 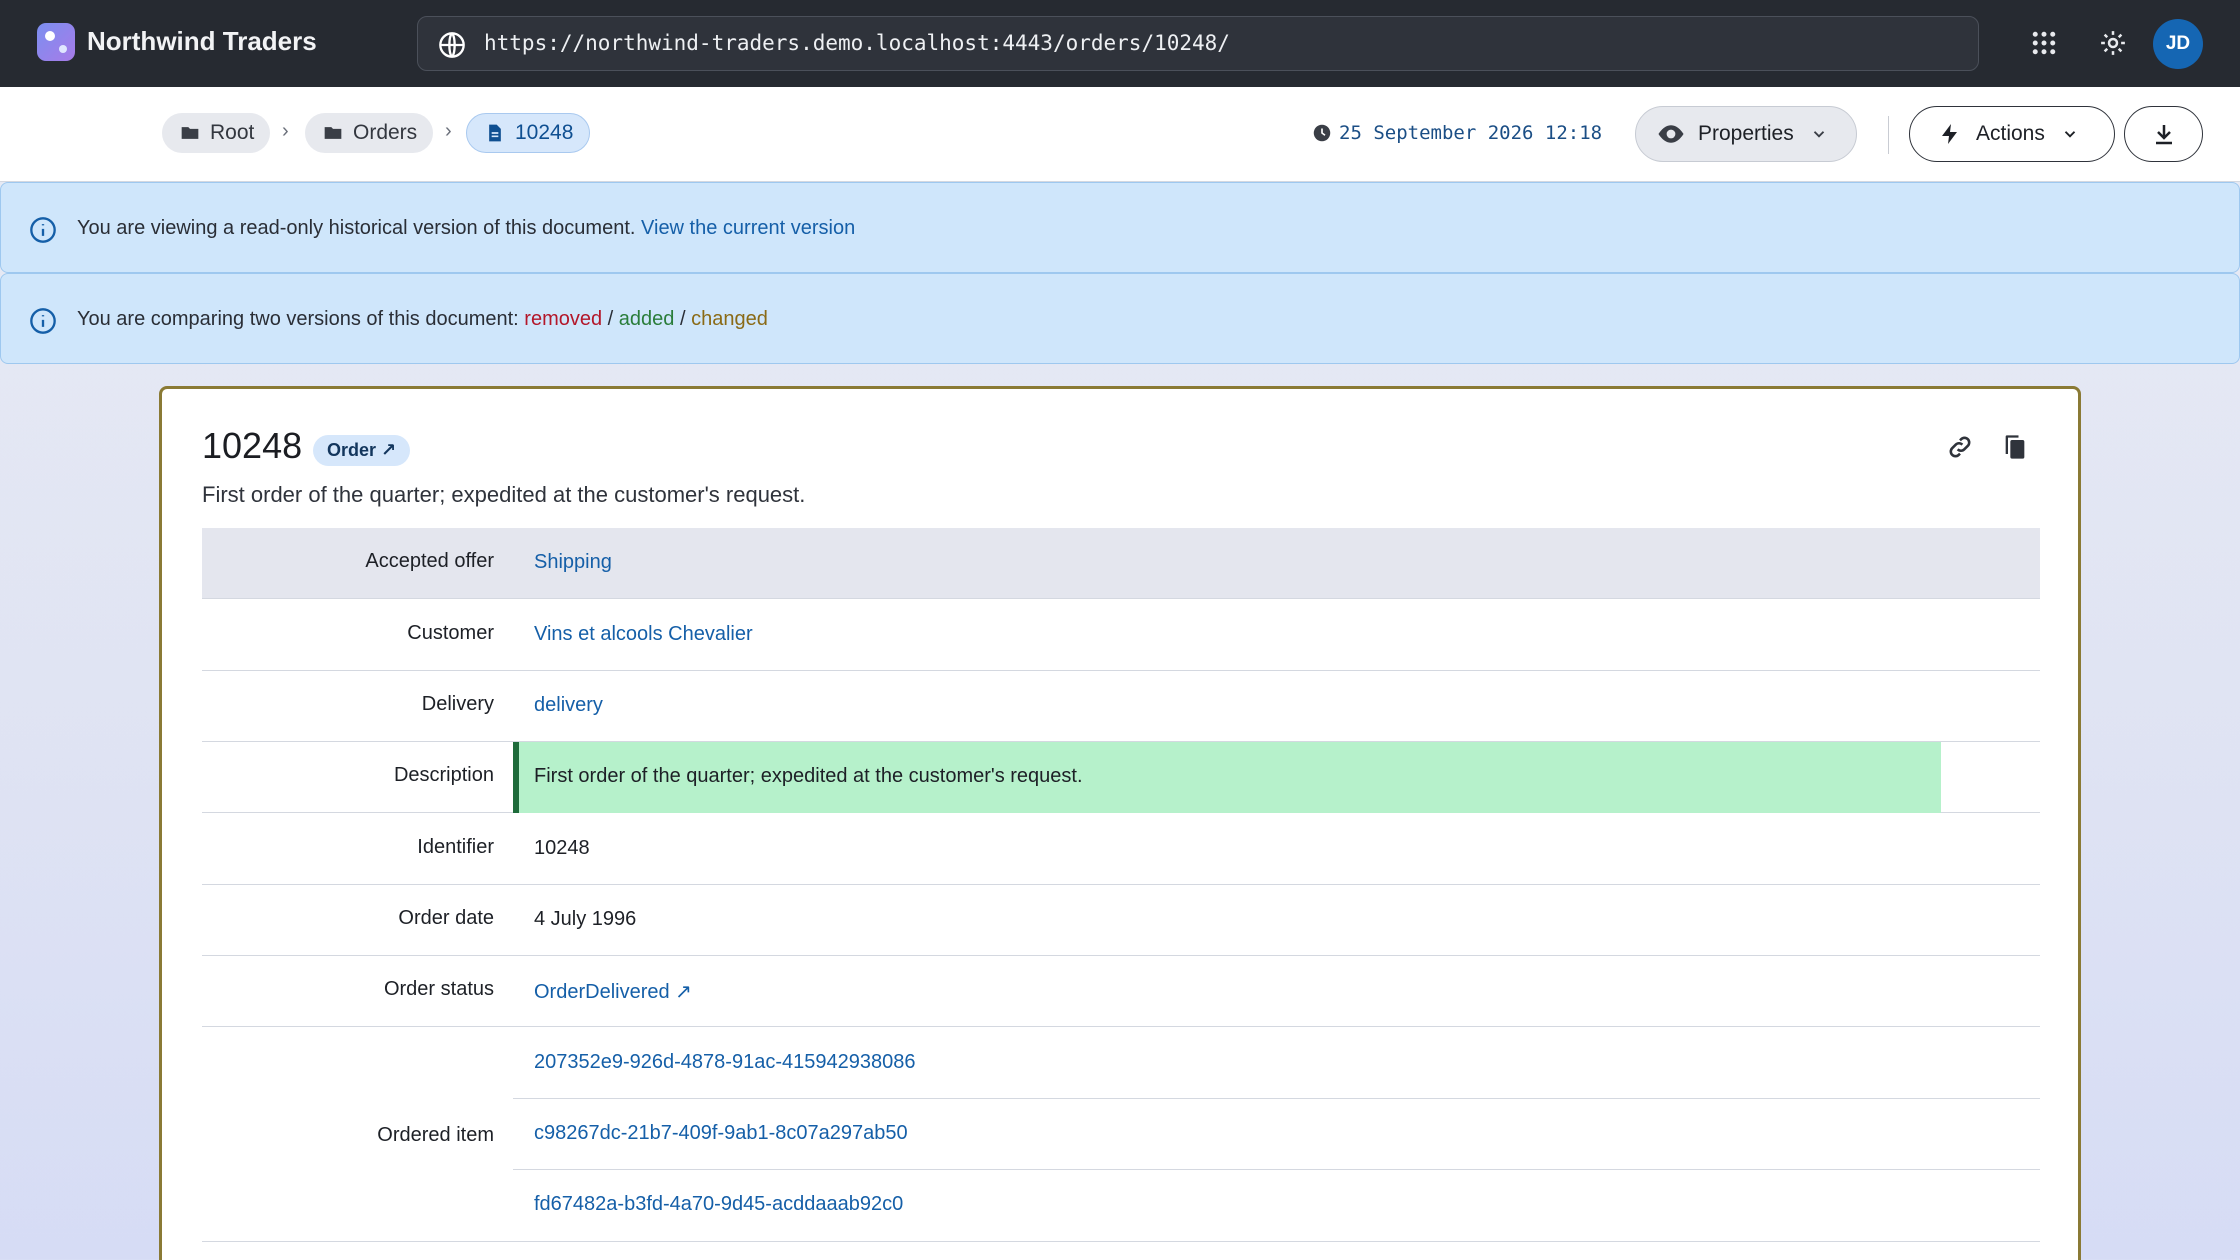 What do you see at coordinates (1276, 1205) in the screenshot?
I see `ordered-item-entry: fd67482a-b3fd-4a70-9d45-acddaaab92c0` at bounding box center [1276, 1205].